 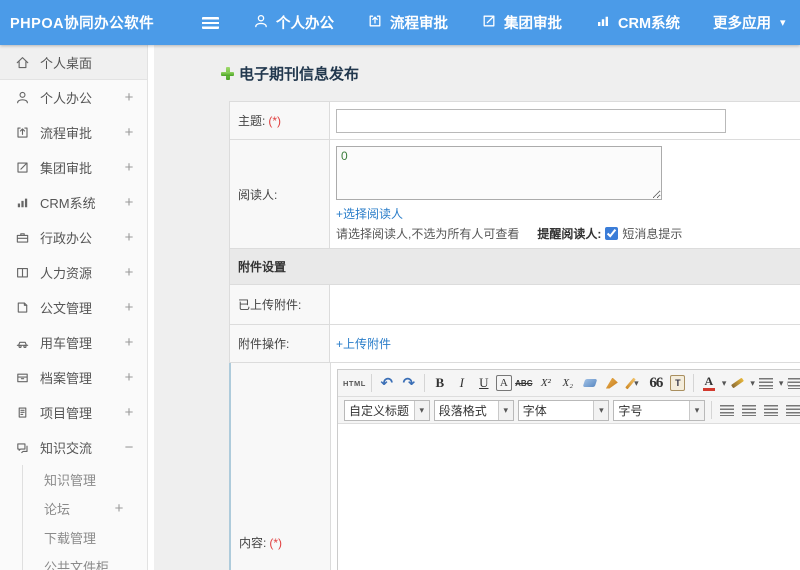 What do you see at coordinates (709, 383) in the screenshot?
I see `font-color-button: A` at bounding box center [709, 383].